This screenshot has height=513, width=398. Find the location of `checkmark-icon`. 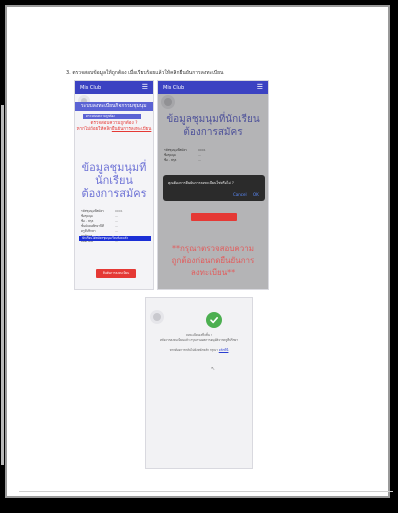

checkmark-icon is located at coordinates (214, 320).